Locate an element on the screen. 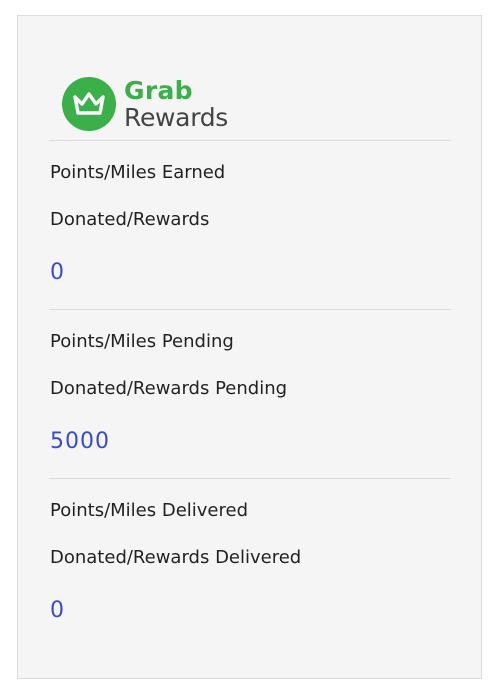 The height and width of the screenshot is (698, 500). logo-brand-text: Grab is located at coordinates (158, 90).